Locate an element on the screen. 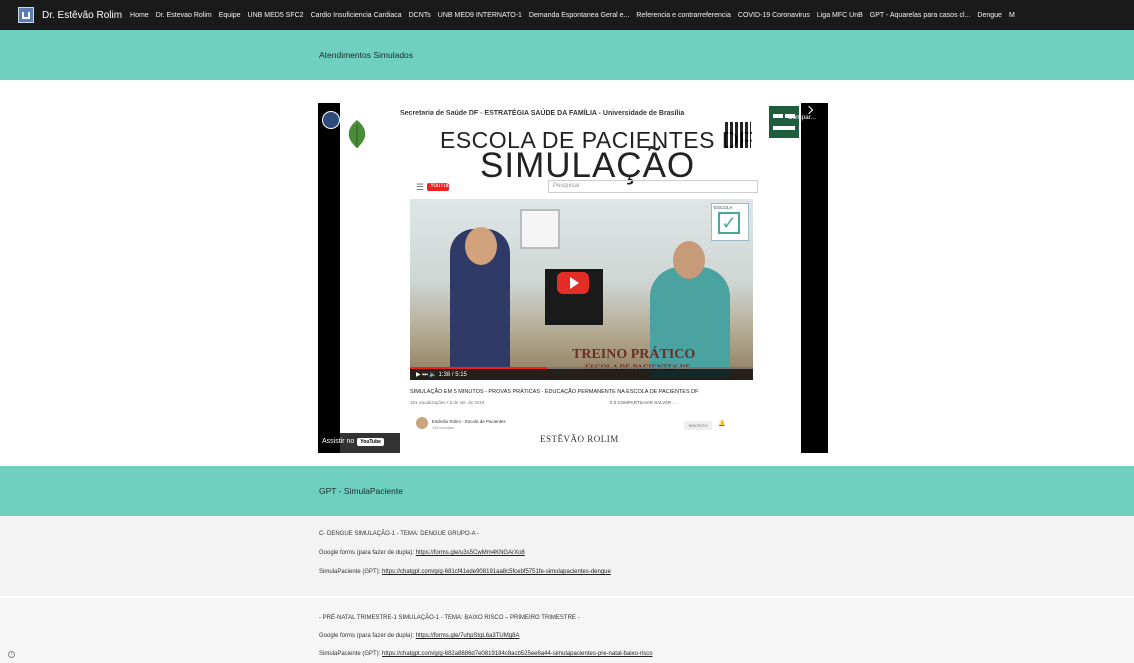 The image size is (1134, 663). channel-name: Estêvão Rolim - Escola de Pacientes is located at coordinates (469, 421).